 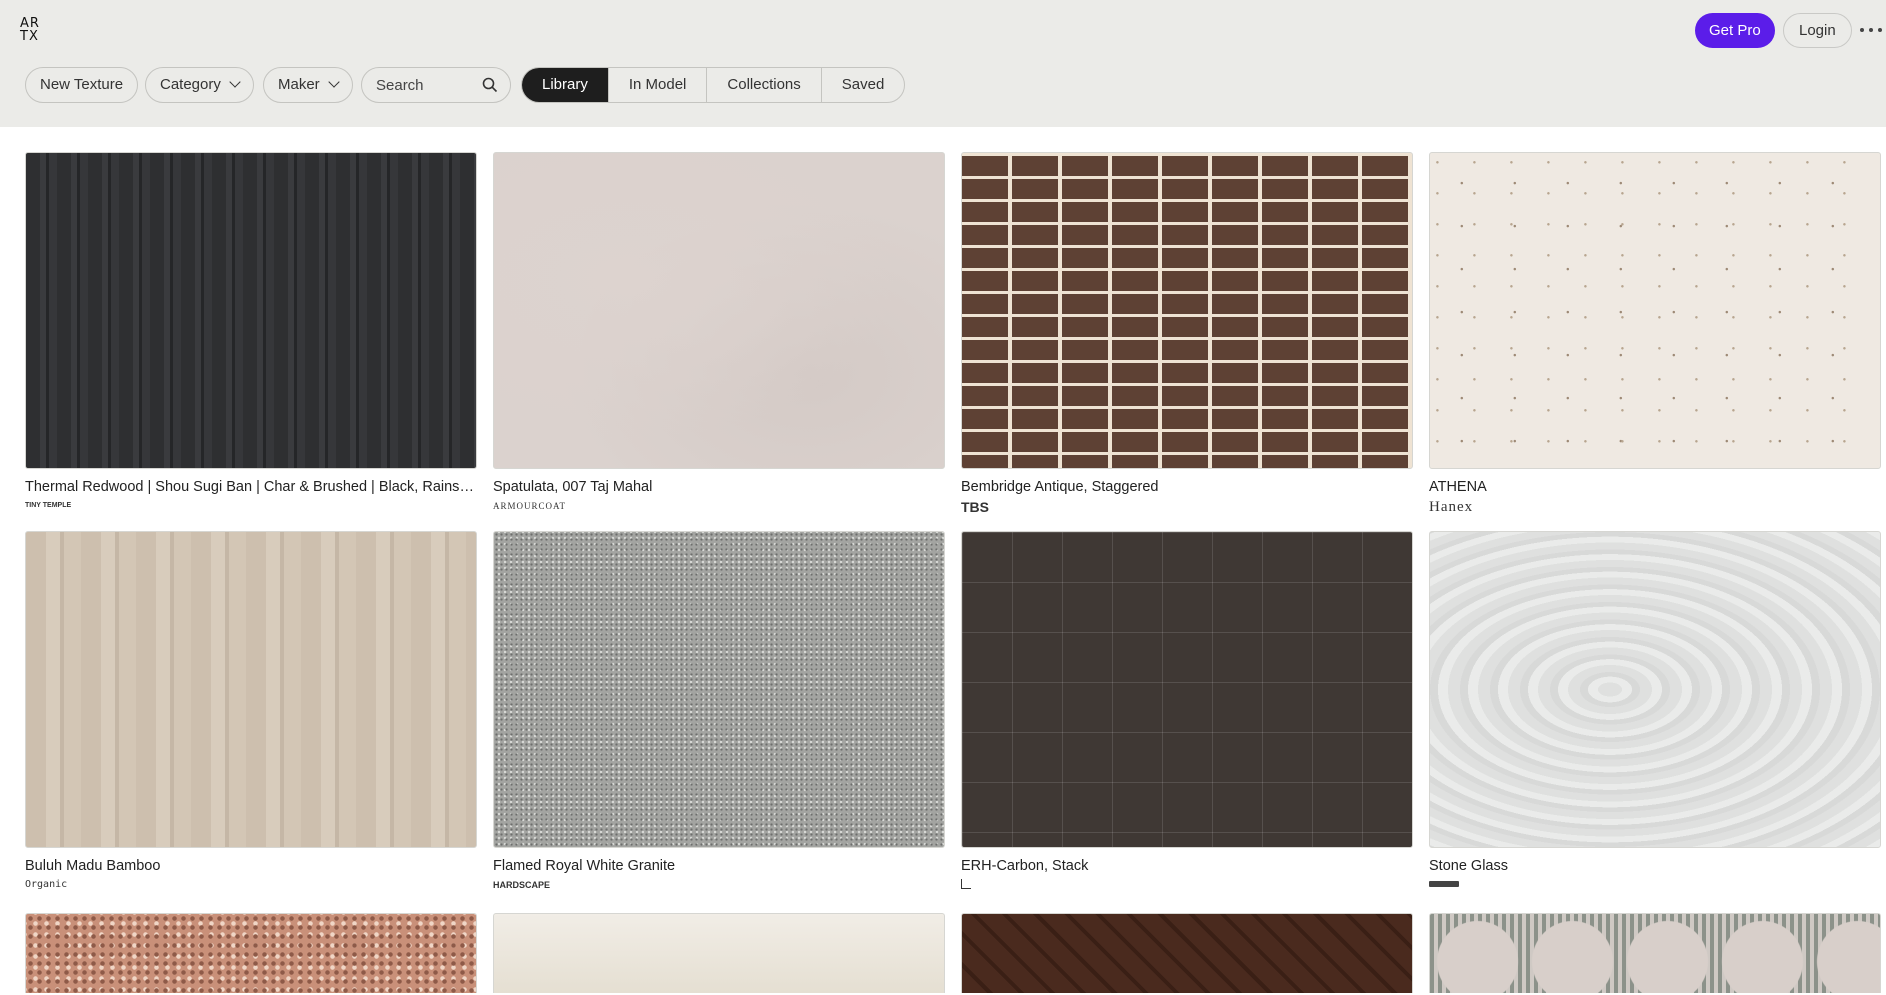 What do you see at coordinates (522, 885) in the screenshot?
I see `maker-logo: HARDSCAPE` at bounding box center [522, 885].